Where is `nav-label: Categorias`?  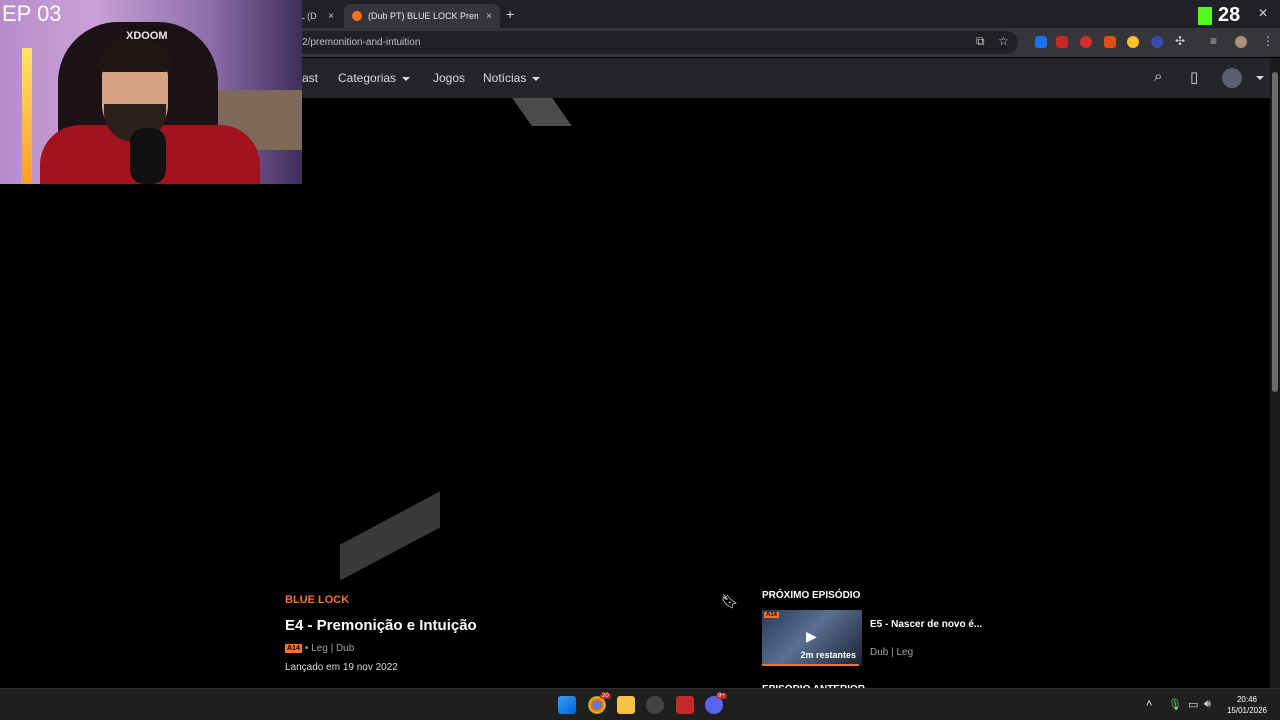 nav-label: Categorias is located at coordinates (367, 78).